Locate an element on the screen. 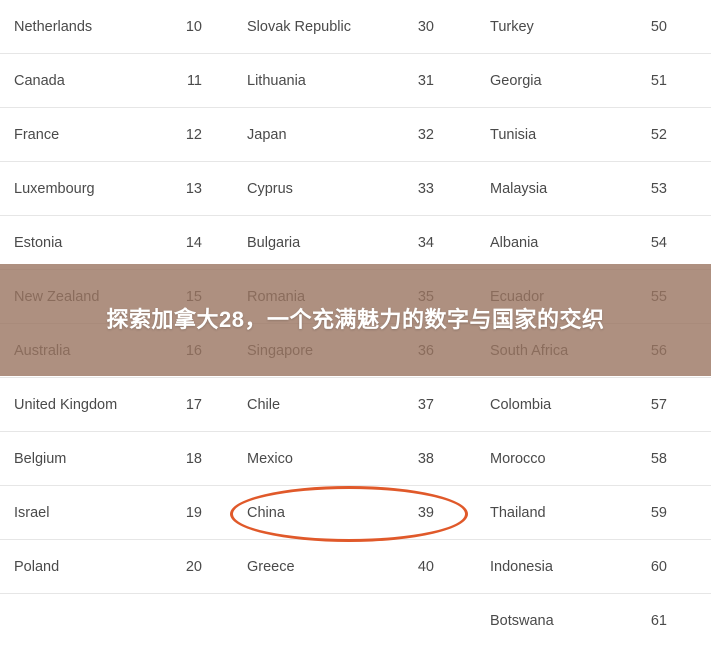  country-name: United Kingdom is located at coordinates (66, 405).